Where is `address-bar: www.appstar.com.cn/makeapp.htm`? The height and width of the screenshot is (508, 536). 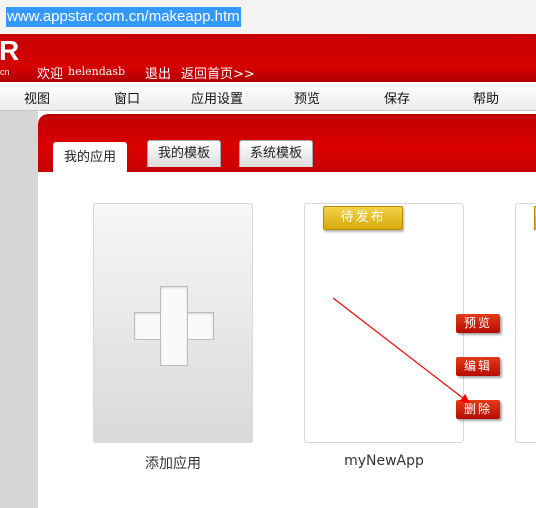 address-bar: www.appstar.com.cn/makeapp.htm is located at coordinates (268, 17).